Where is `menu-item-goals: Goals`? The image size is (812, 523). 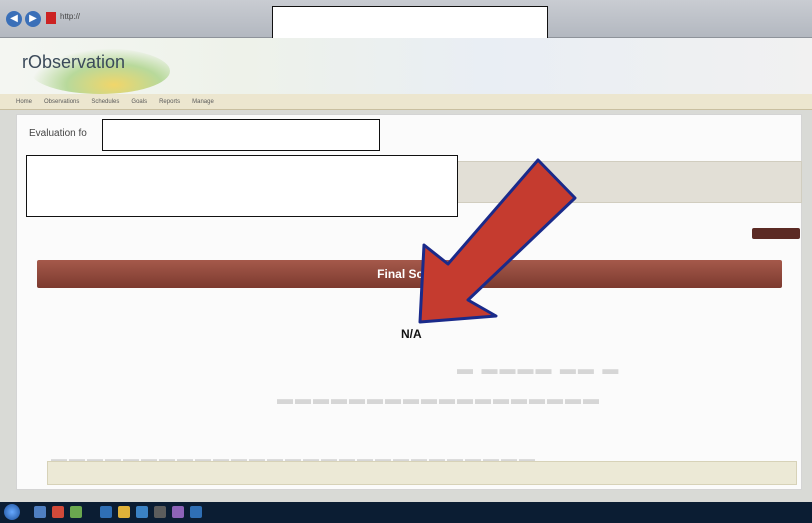 menu-item-goals: Goals is located at coordinates (139, 102).